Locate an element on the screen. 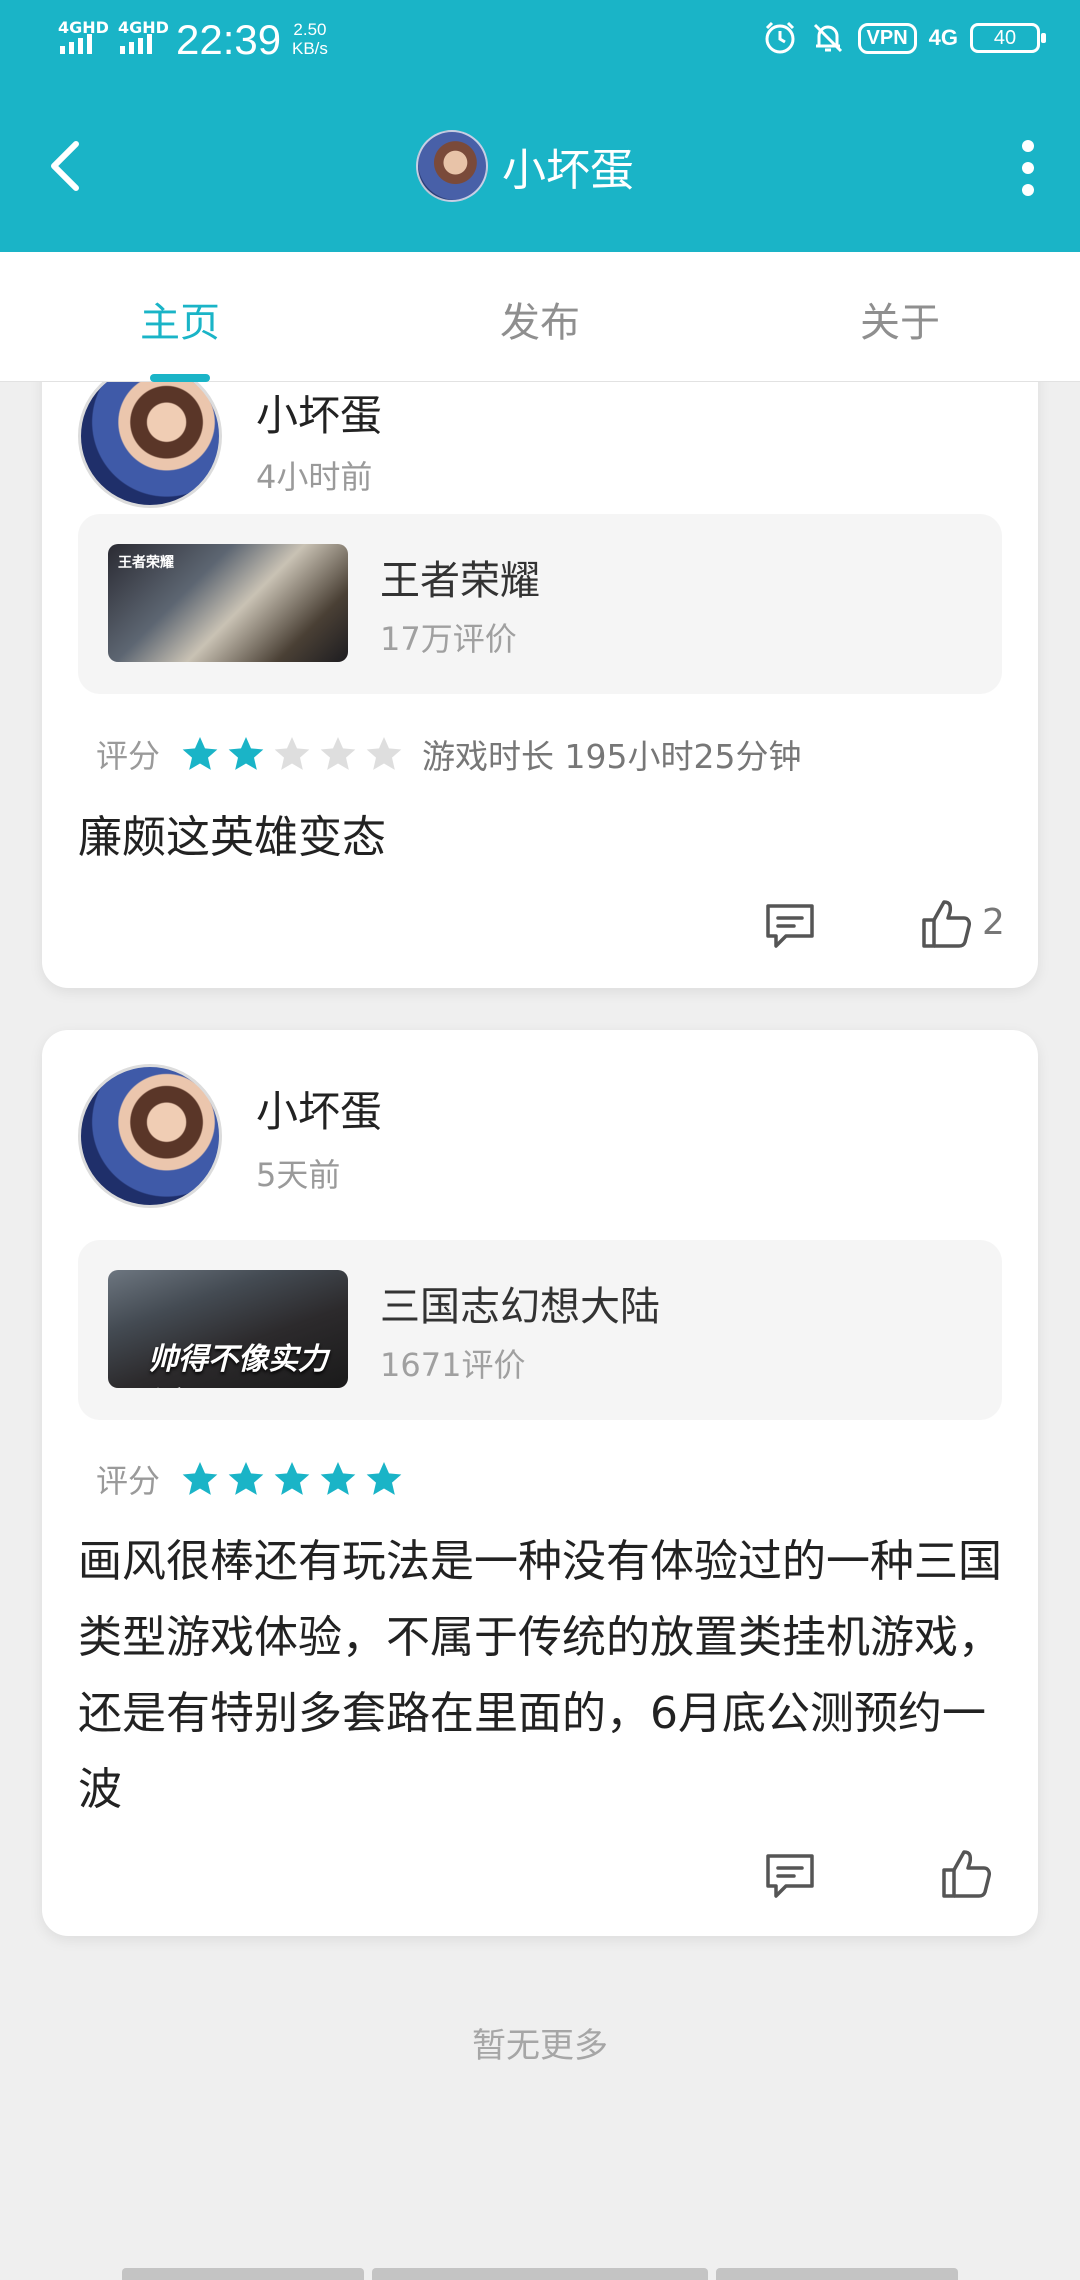 The width and height of the screenshot is (1080, 2280). game-thumbnail-slogan: 帅得不像实力派 is located at coordinates (238, 1365).